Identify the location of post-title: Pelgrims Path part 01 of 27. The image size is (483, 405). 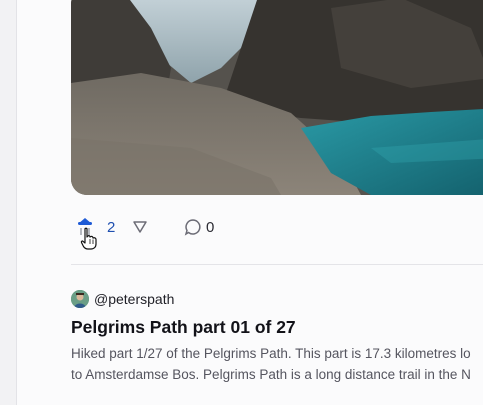
(183, 327).